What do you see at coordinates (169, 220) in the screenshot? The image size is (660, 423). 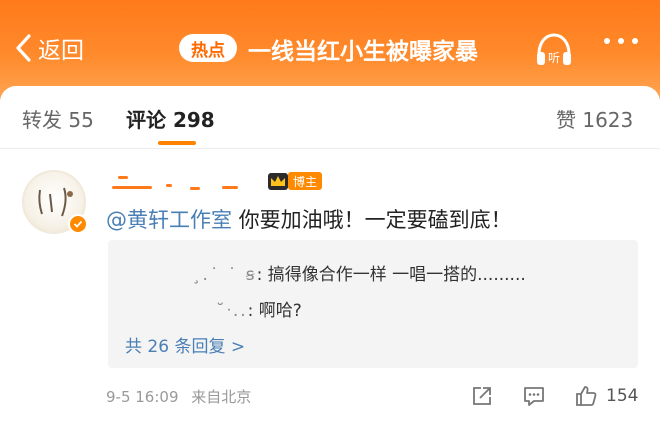 I see `mention-link: @黄轩工作室` at bounding box center [169, 220].